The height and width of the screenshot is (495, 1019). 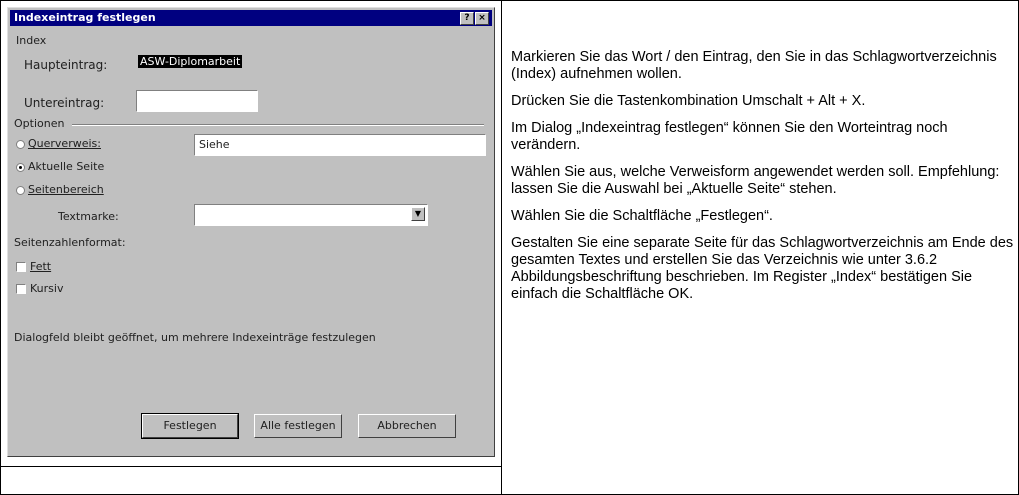 I want to click on aktuelle-seite-label: Aktuelle Seite, so click(x=66, y=166).